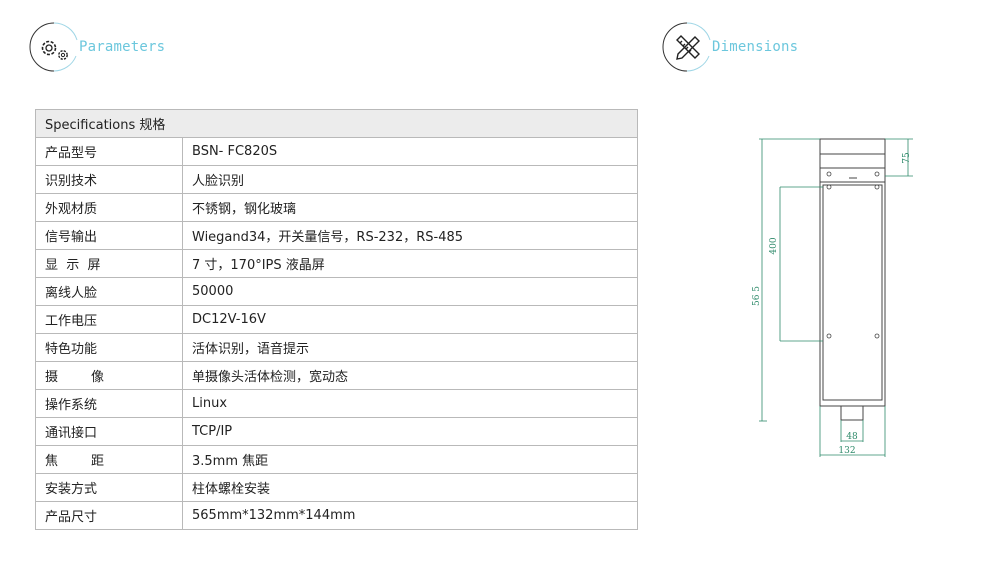 This screenshot has height=566, width=990. What do you see at coordinates (410, 207) in the screenshot?
I see `spec-value: 不锈钢，钢化玻璃` at bounding box center [410, 207].